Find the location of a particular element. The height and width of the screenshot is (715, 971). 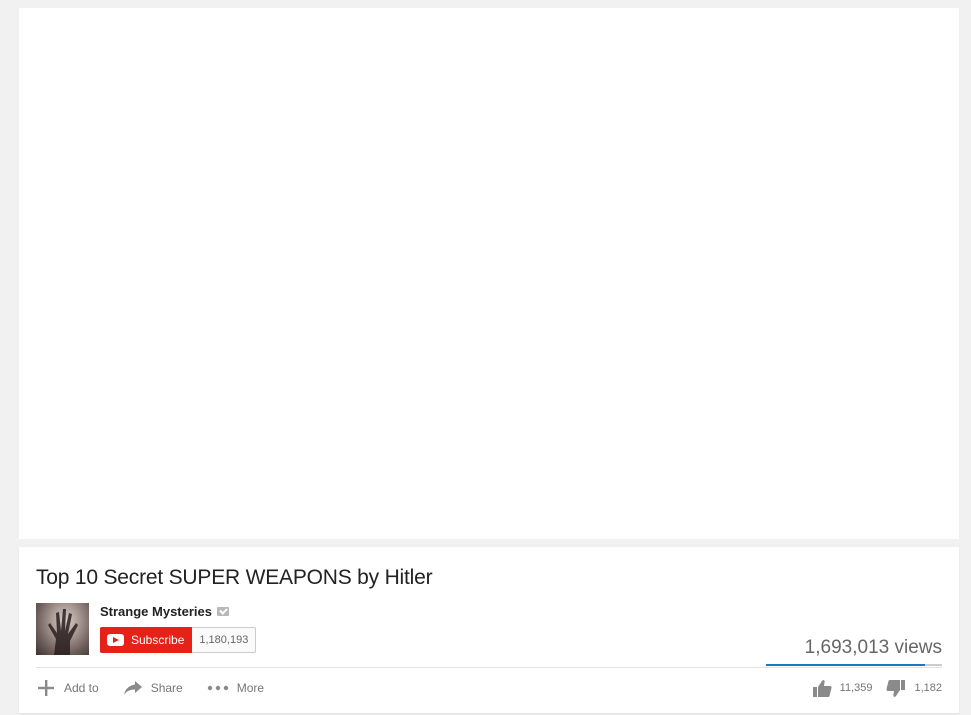

dislike-button: 1,182 is located at coordinates (914, 688).